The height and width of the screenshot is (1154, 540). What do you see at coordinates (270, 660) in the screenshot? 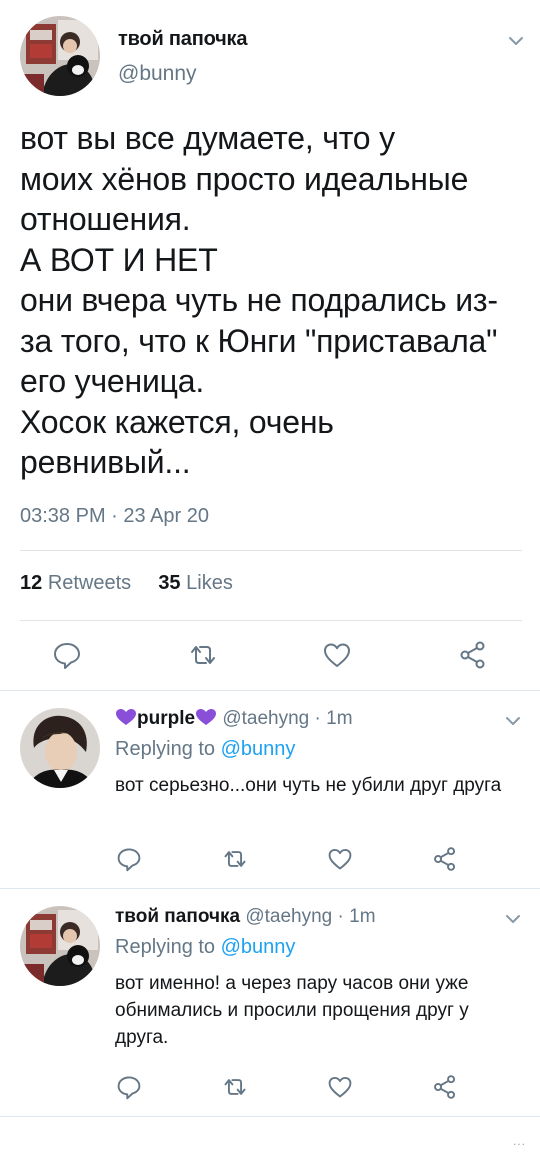
I see `main-tweet-actions` at bounding box center [270, 660].